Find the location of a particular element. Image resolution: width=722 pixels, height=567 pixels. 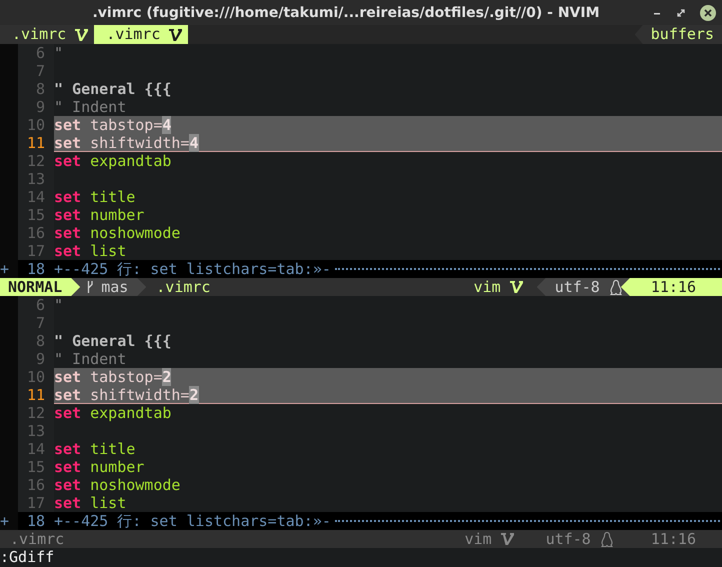

code-line: set shiftwidth=2 is located at coordinates (126, 395).